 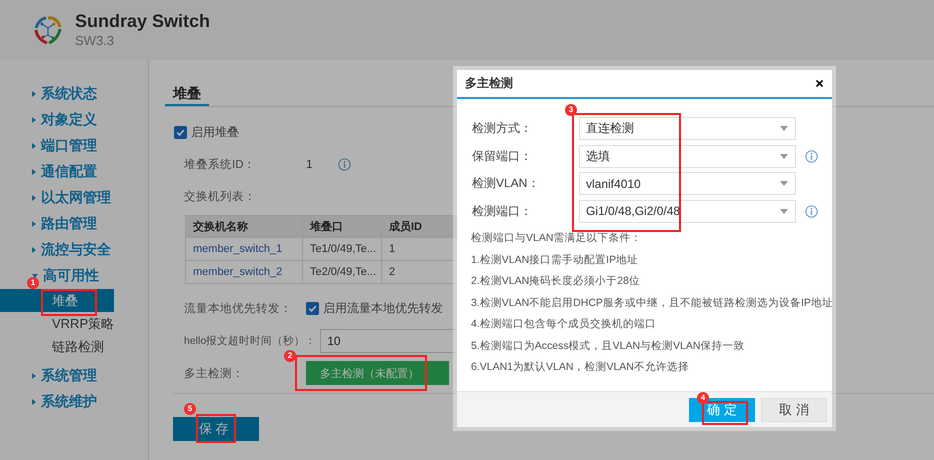 What do you see at coordinates (76, 198) in the screenshot?
I see `sidebar-item: 以太网管理` at bounding box center [76, 198].